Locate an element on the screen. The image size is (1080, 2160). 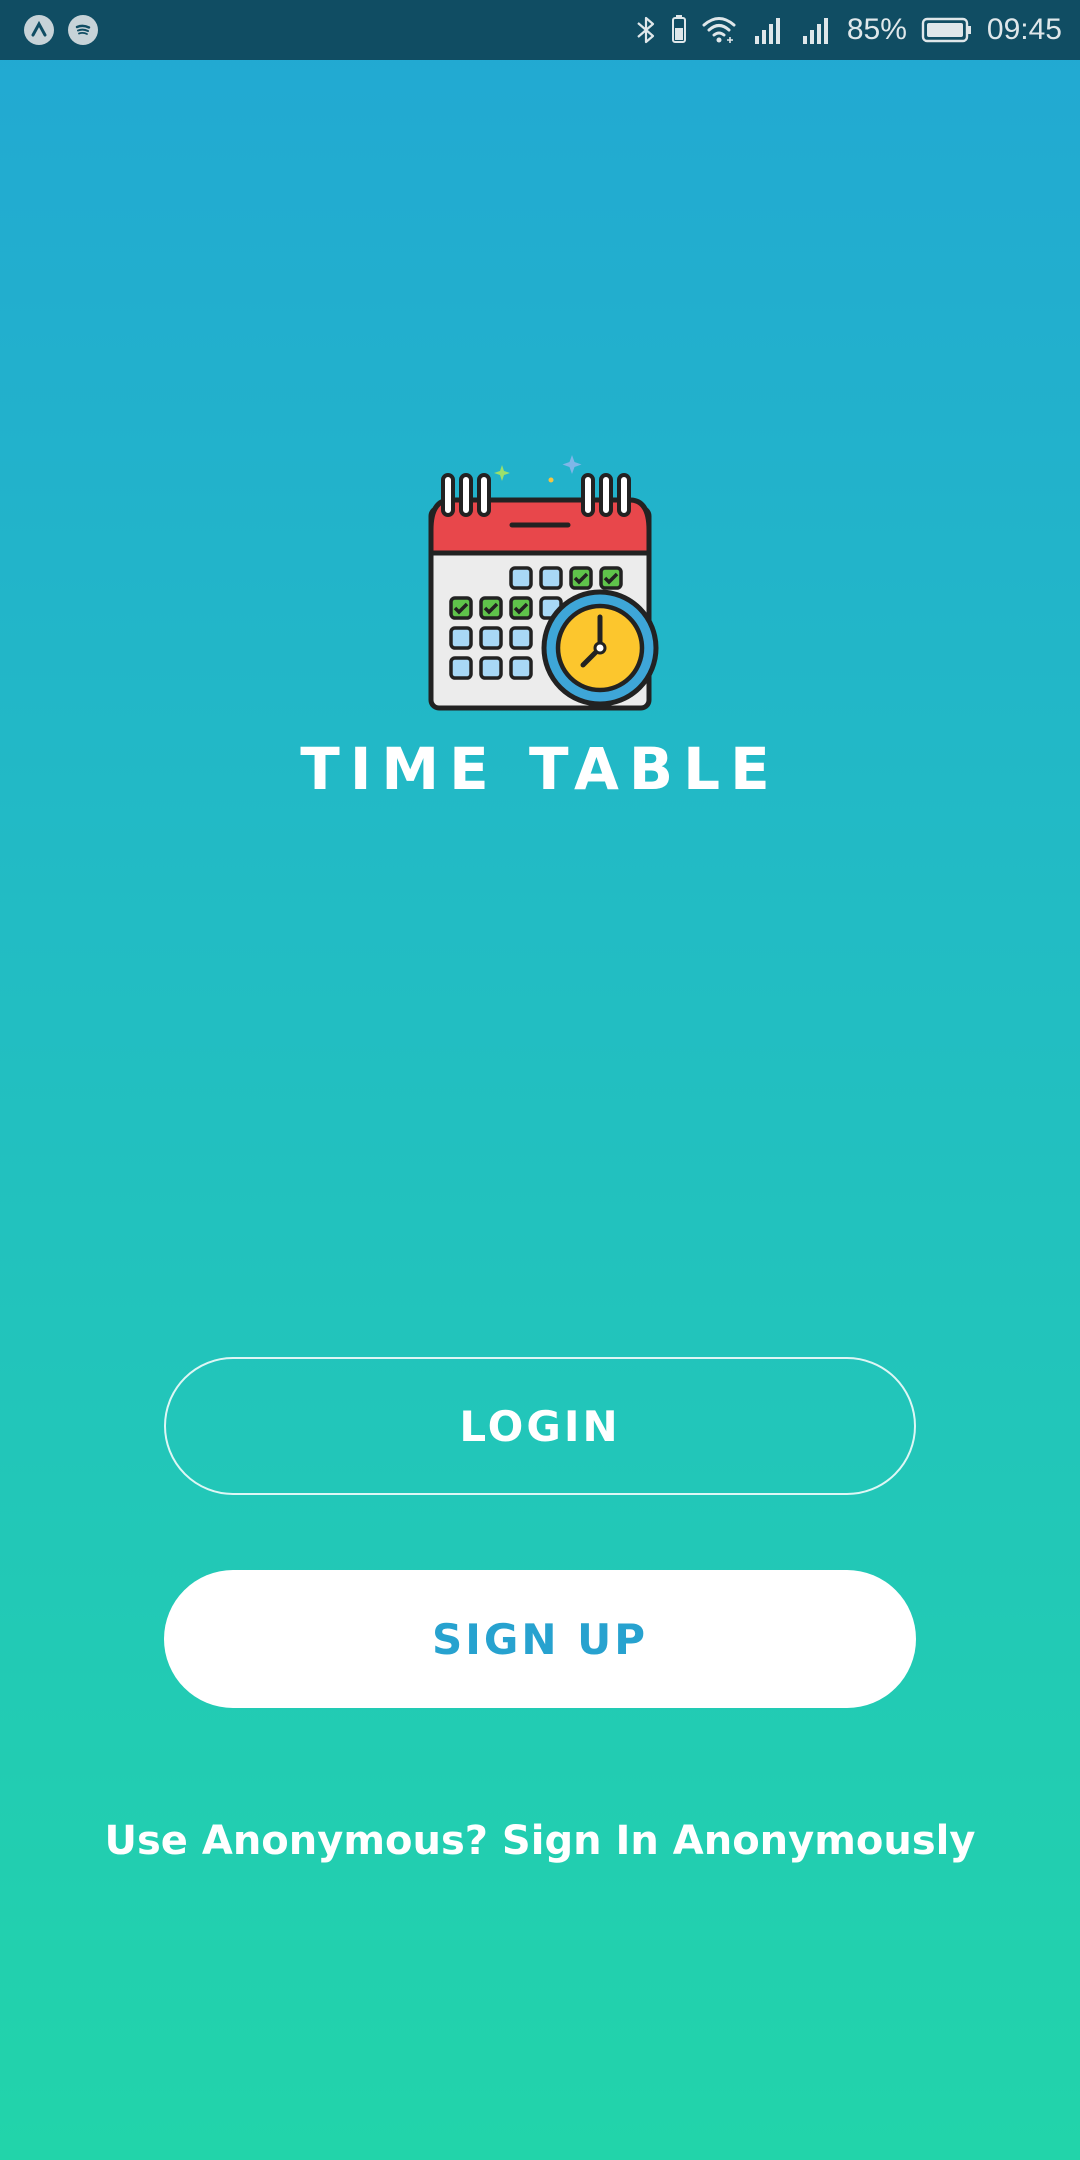
login-button-label: LOGIN is located at coordinates (540, 1426).